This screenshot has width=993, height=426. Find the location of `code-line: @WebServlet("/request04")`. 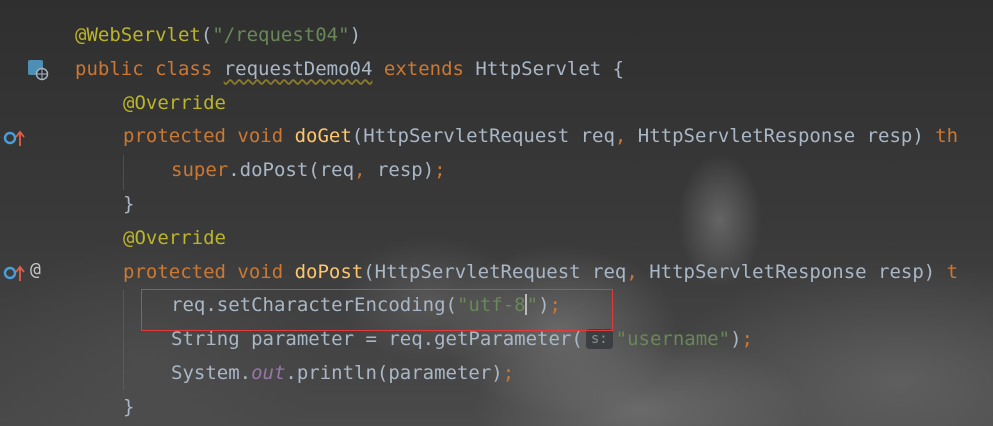

code-line: @WebServlet("/request04") is located at coordinates (218, 35).